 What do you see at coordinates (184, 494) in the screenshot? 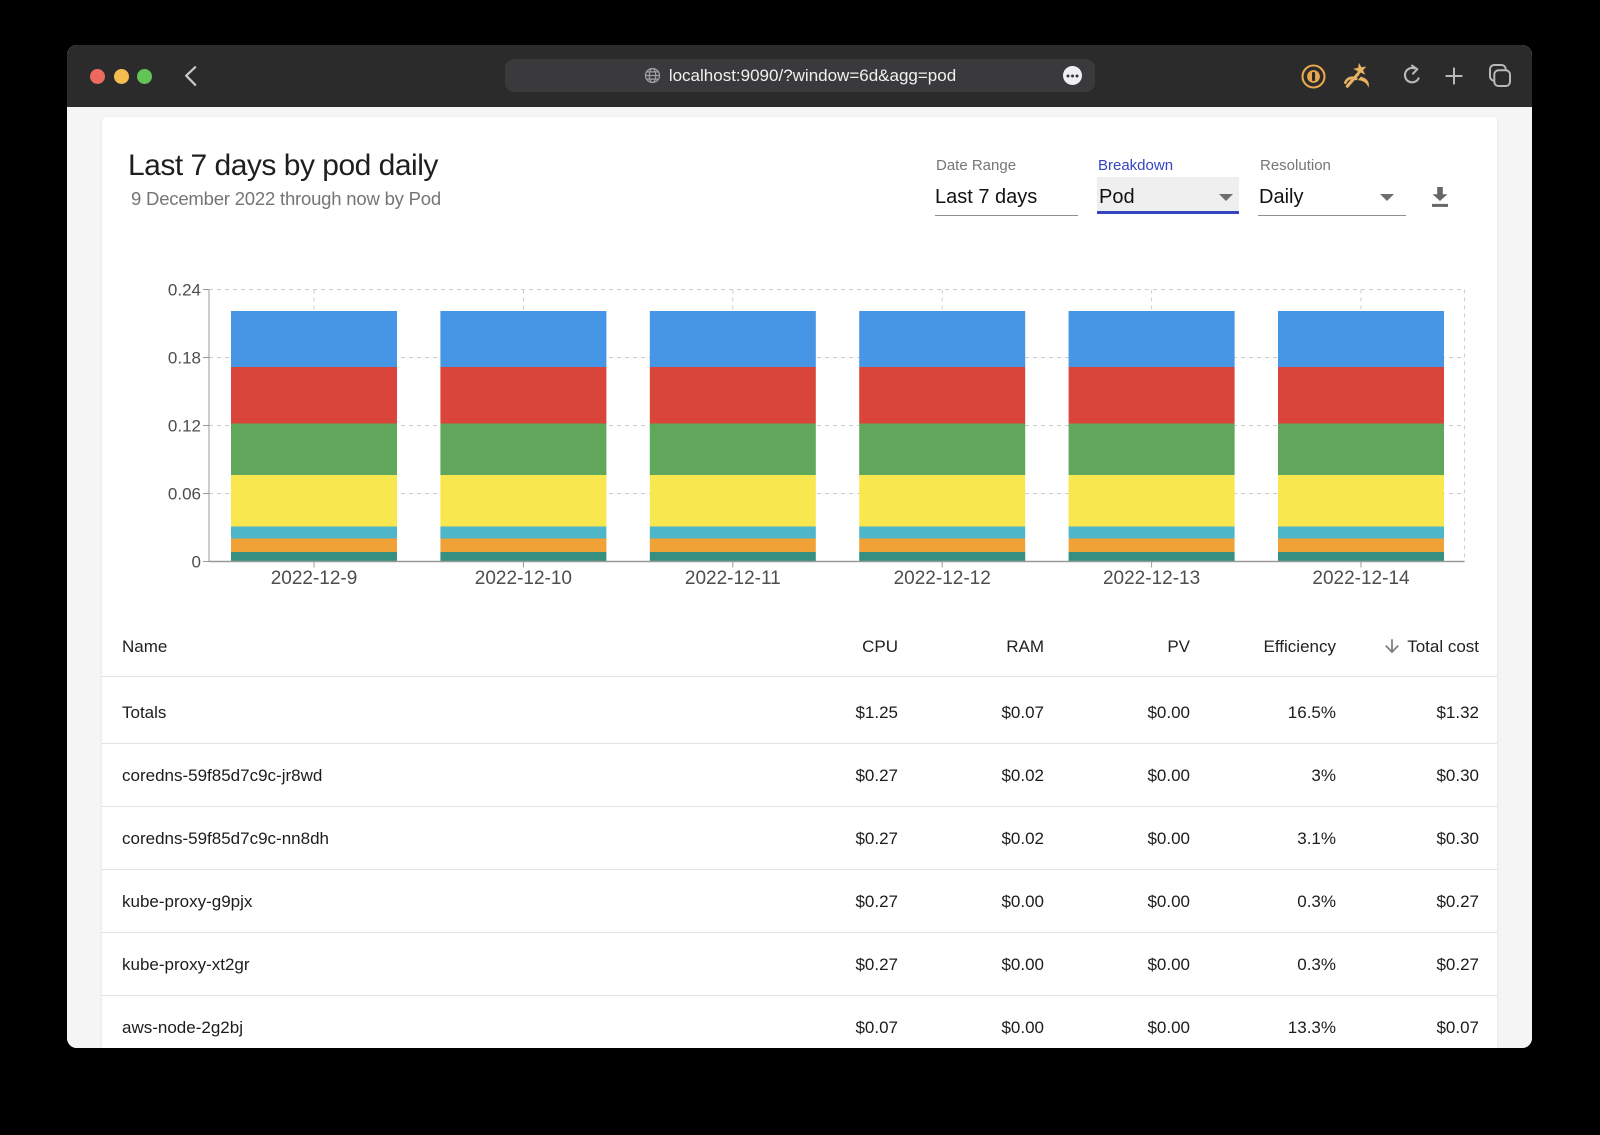
I see `svg-text: 0.06` at bounding box center [184, 494].